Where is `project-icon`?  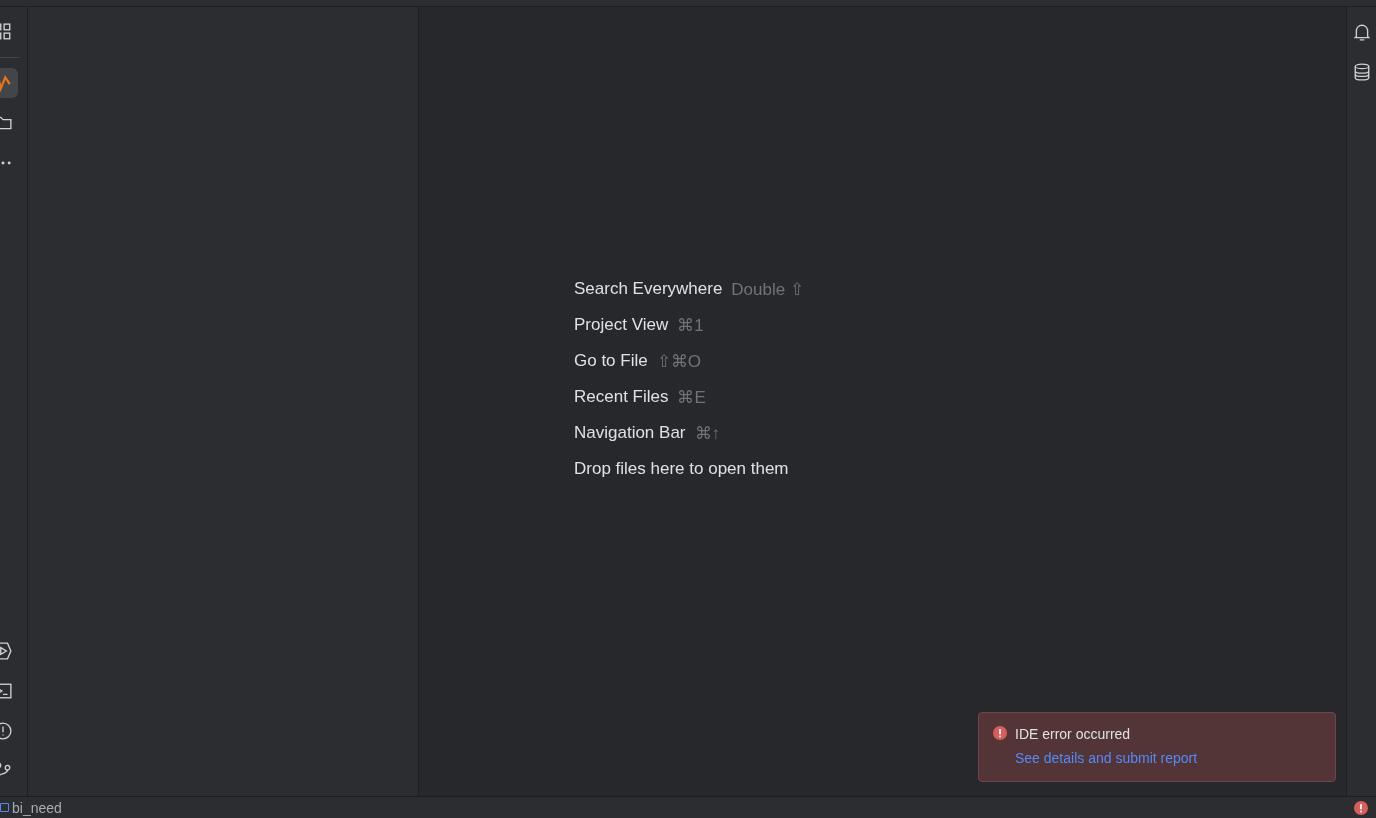
project-icon is located at coordinates (4, 807).